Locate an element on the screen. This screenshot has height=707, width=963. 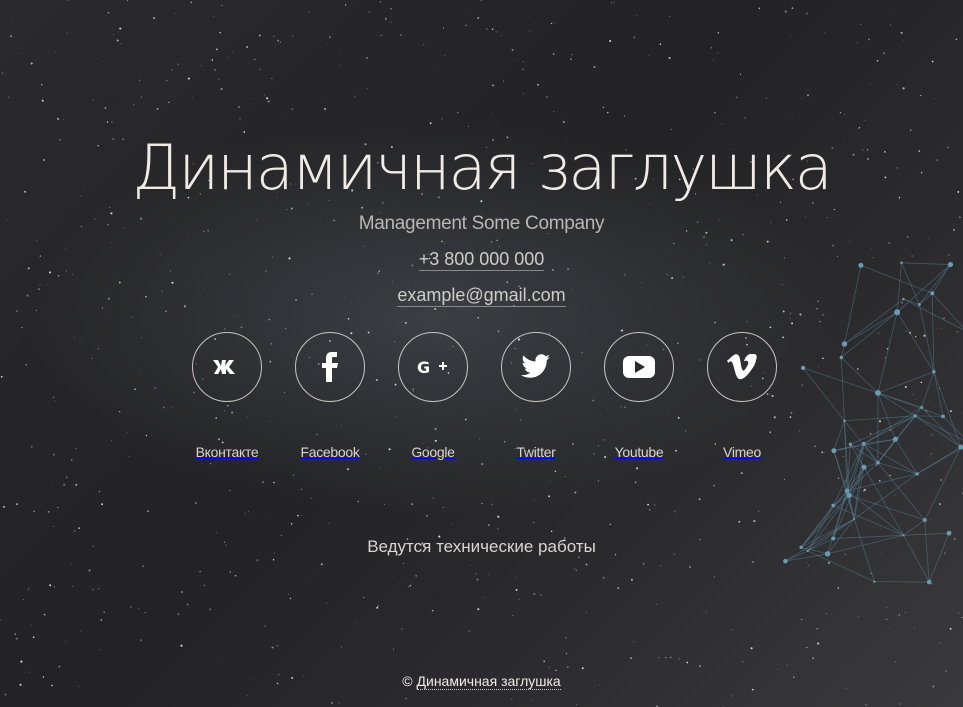
vimeo-icon is located at coordinates (742, 367).